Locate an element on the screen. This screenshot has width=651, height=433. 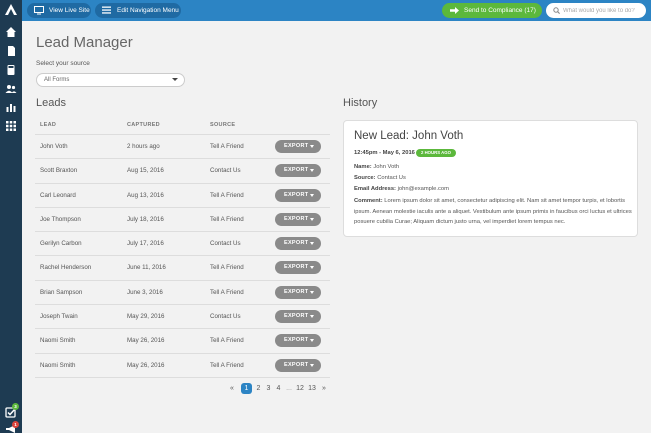
pagination-page-3: 3 is located at coordinates (268, 388).